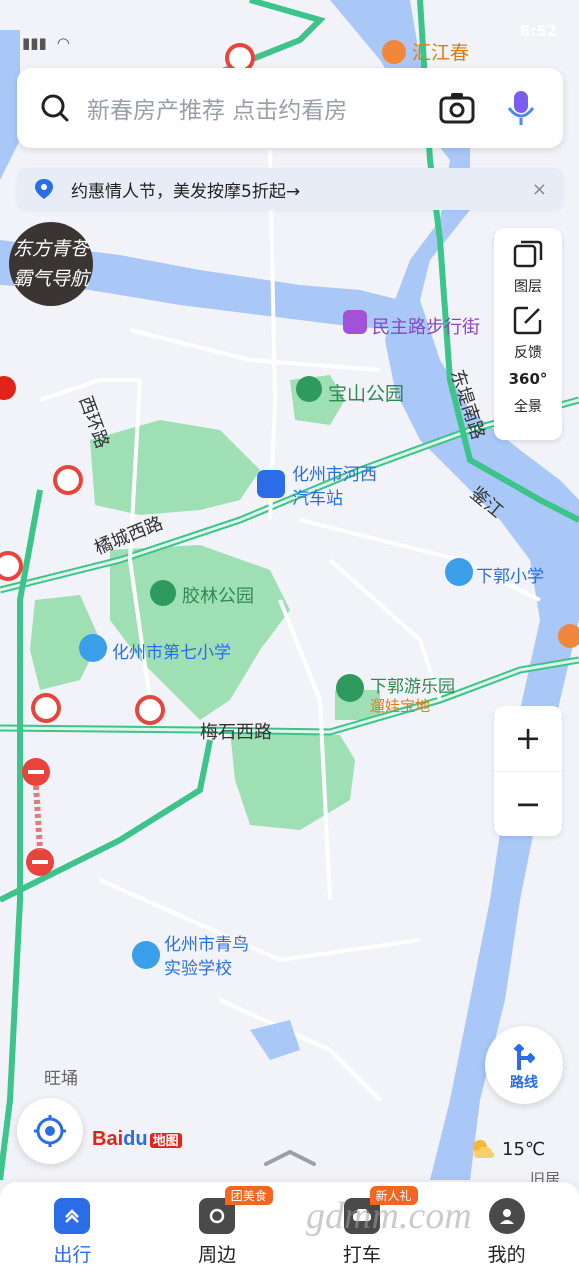 Image resolution: width=579 pixels, height=1280 pixels. What do you see at coordinates (528, 379) in the screenshot?
I see `panorama-360-icon: 360°` at bounding box center [528, 379].